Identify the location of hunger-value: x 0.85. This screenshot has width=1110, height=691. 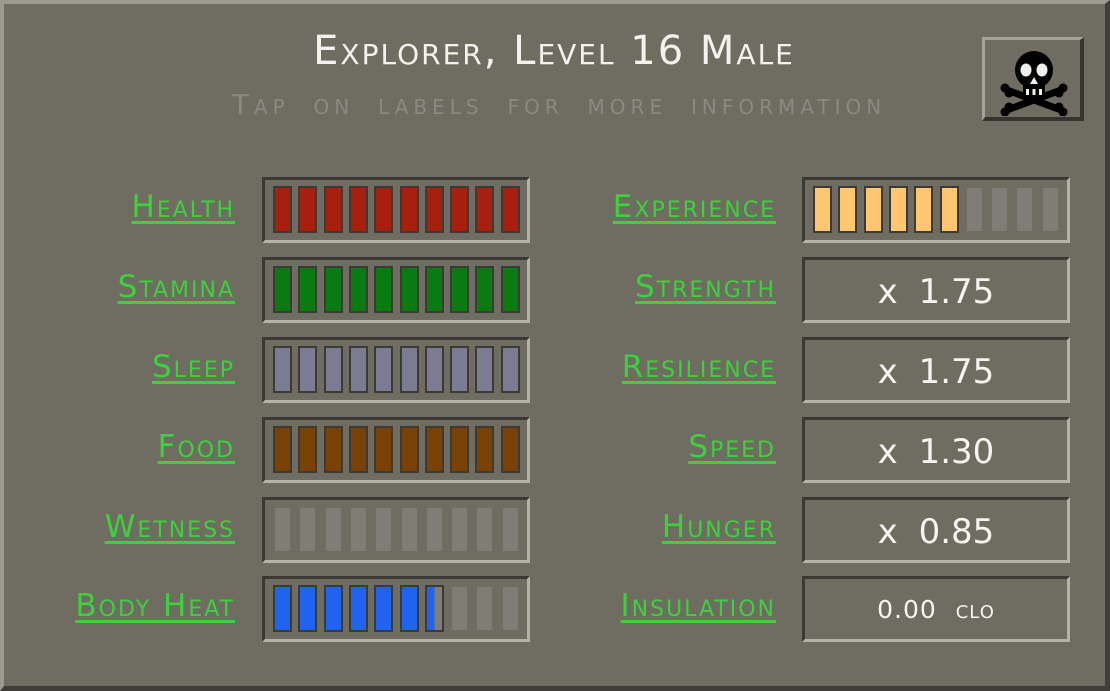
(936, 532).